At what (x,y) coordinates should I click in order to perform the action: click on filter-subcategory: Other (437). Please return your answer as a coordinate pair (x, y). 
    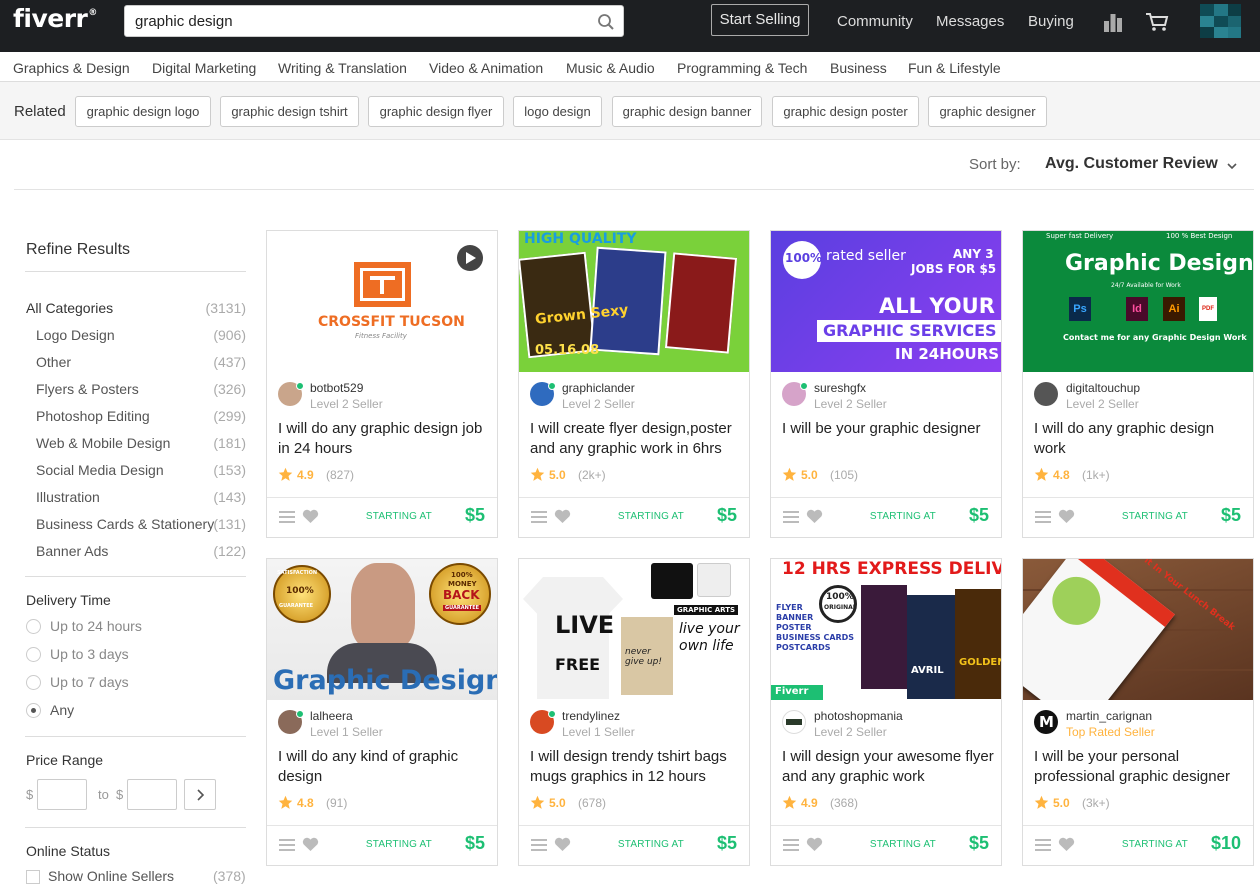
    Looking at the image, I should click on (136, 364).